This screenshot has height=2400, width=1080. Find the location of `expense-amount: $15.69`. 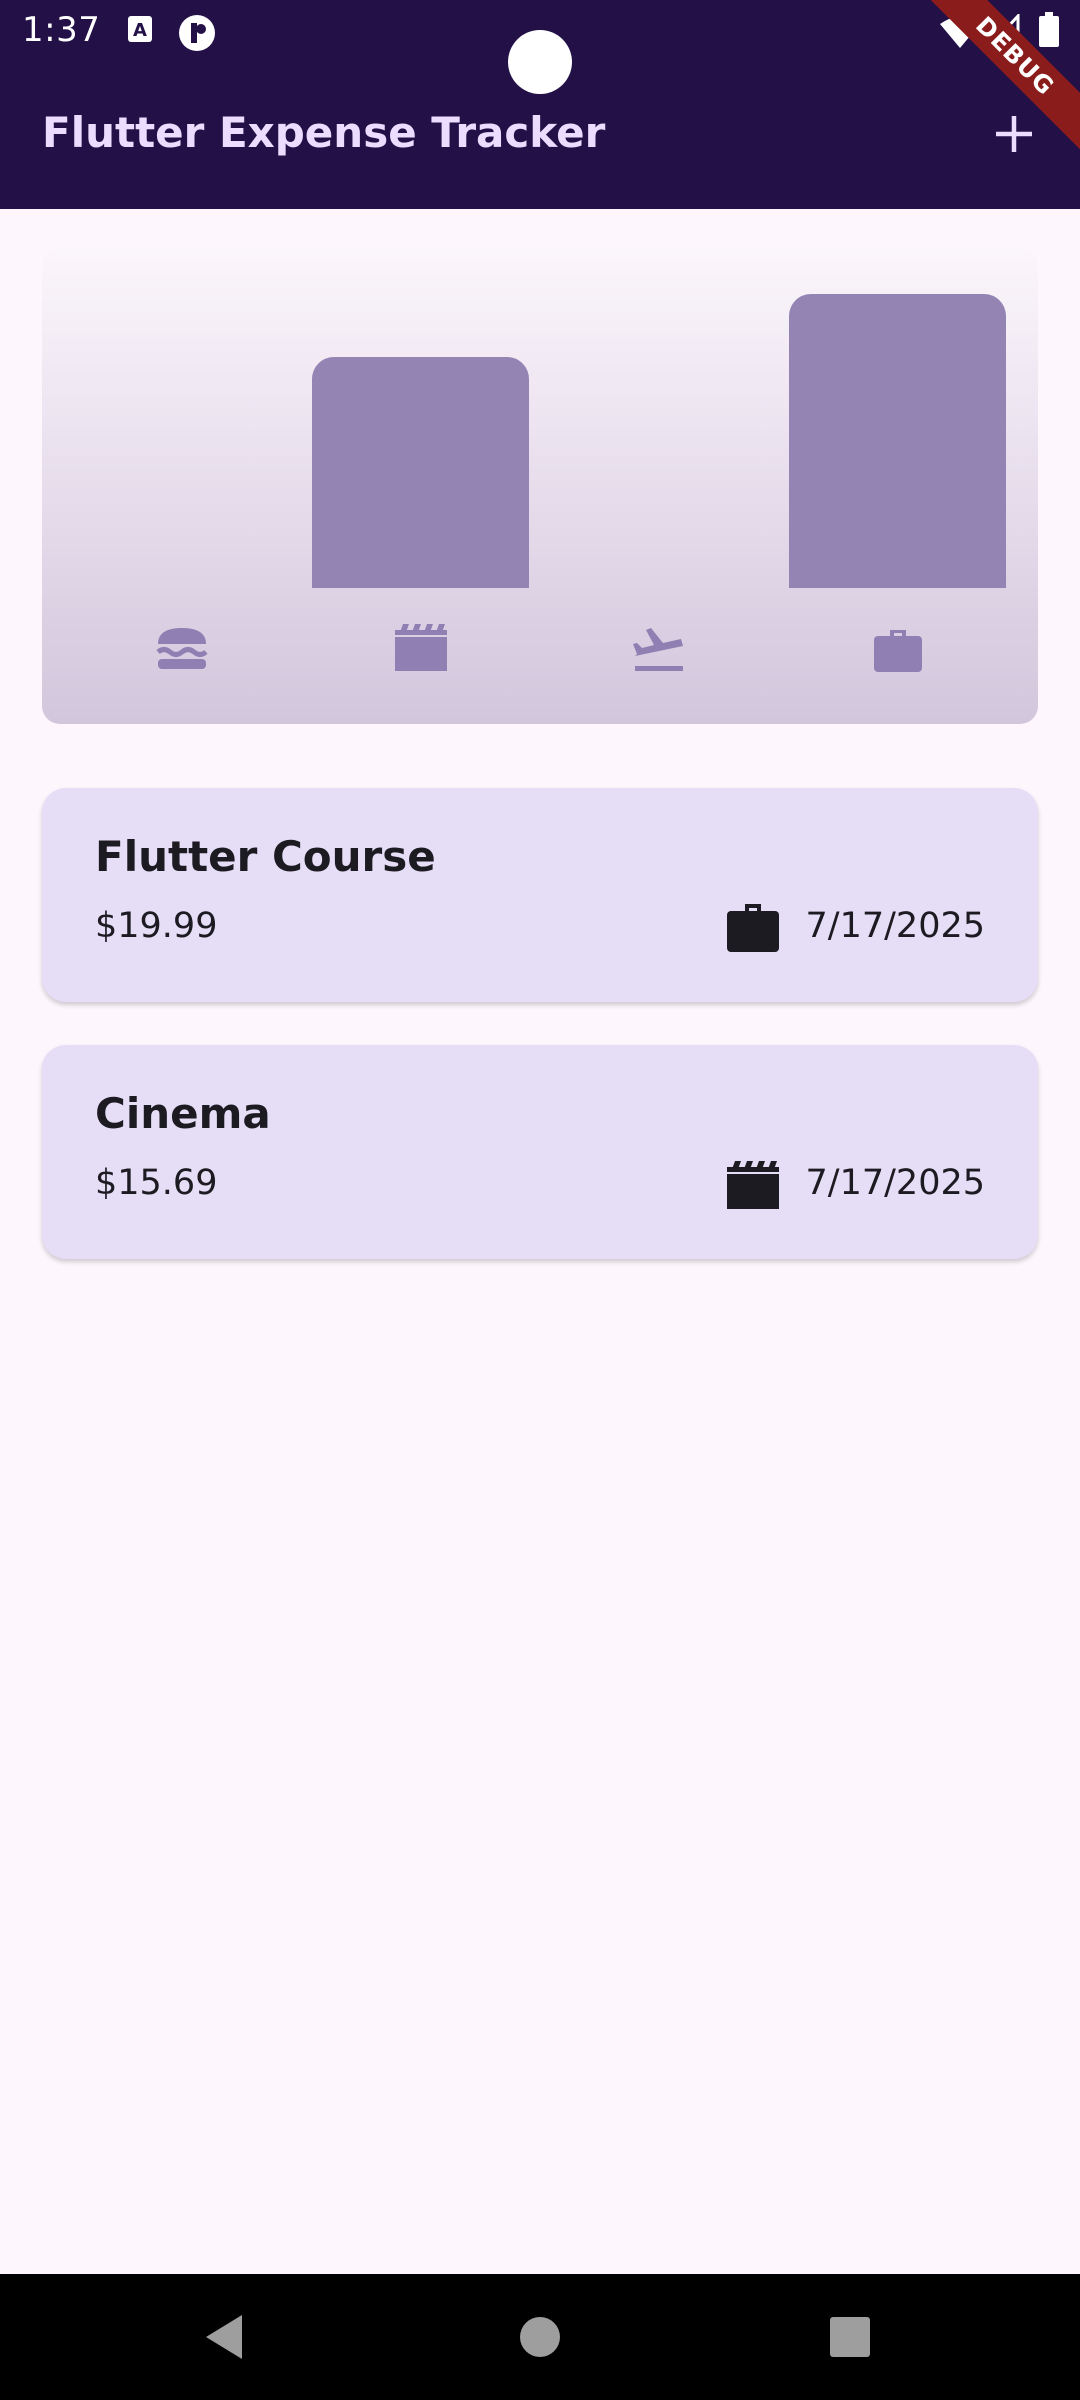

expense-amount: $15.69 is located at coordinates (156, 1183).